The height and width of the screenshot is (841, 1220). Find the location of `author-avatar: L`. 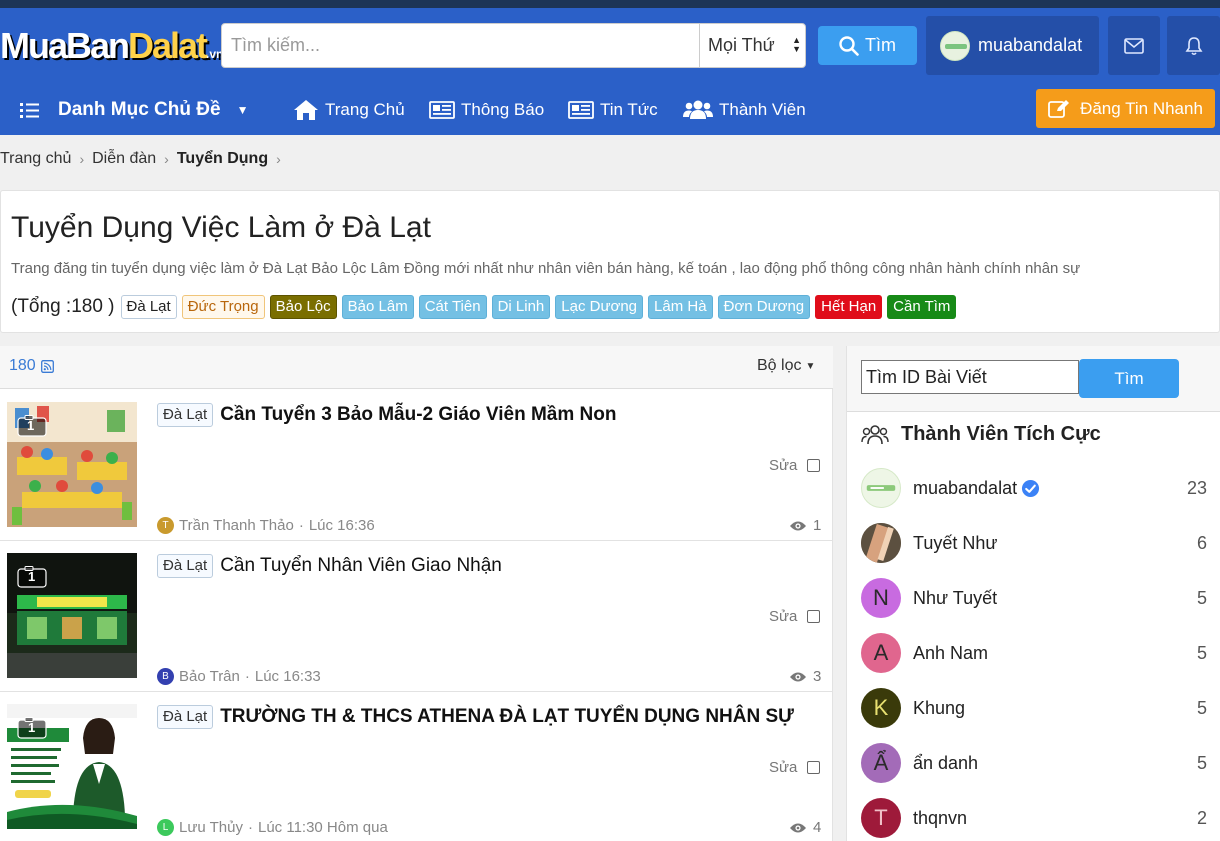

author-avatar: L is located at coordinates (165, 827).